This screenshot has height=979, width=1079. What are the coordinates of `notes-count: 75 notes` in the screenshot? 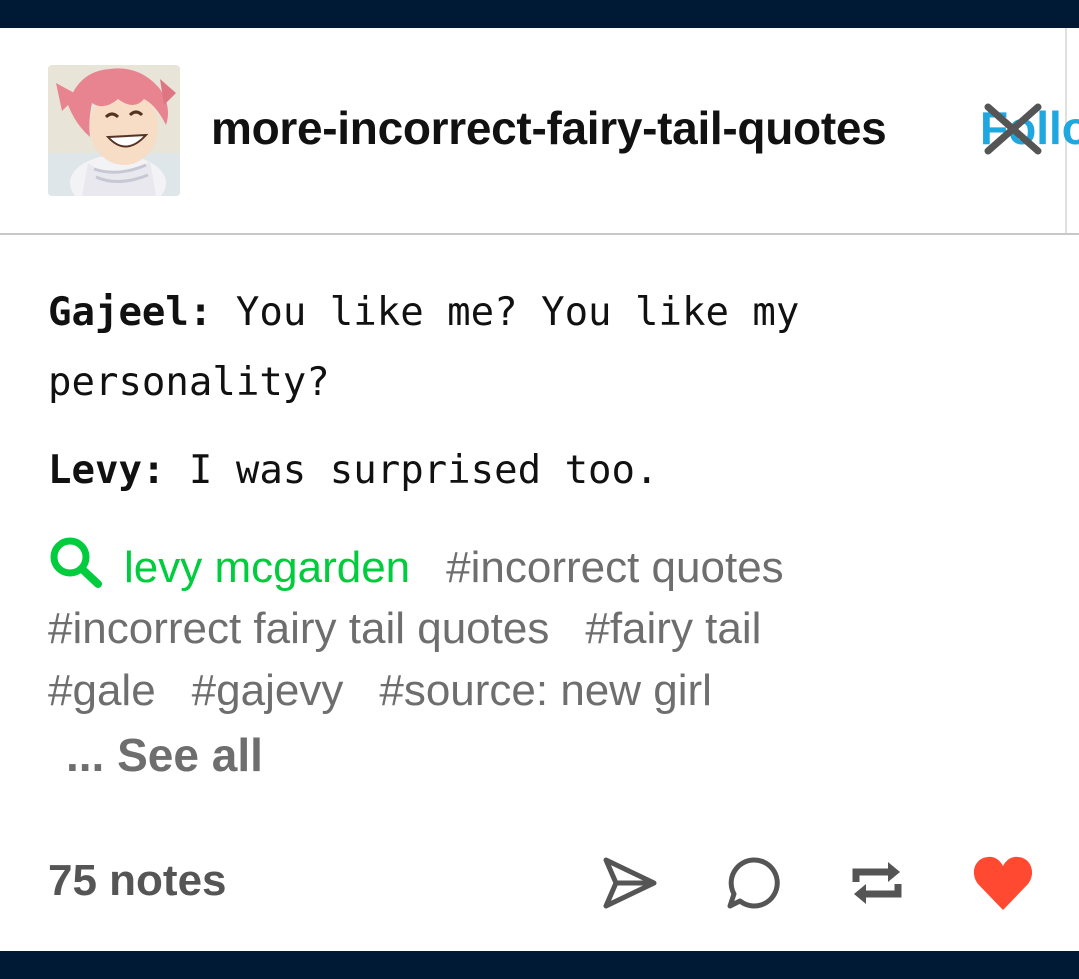 It's located at (137, 881).